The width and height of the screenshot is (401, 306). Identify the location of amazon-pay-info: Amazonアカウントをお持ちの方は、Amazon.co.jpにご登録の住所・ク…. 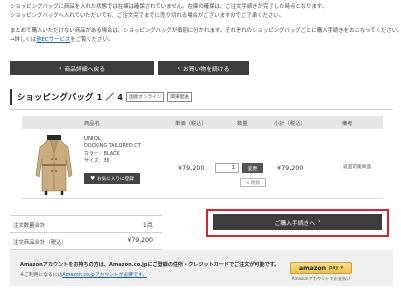
(150, 265).